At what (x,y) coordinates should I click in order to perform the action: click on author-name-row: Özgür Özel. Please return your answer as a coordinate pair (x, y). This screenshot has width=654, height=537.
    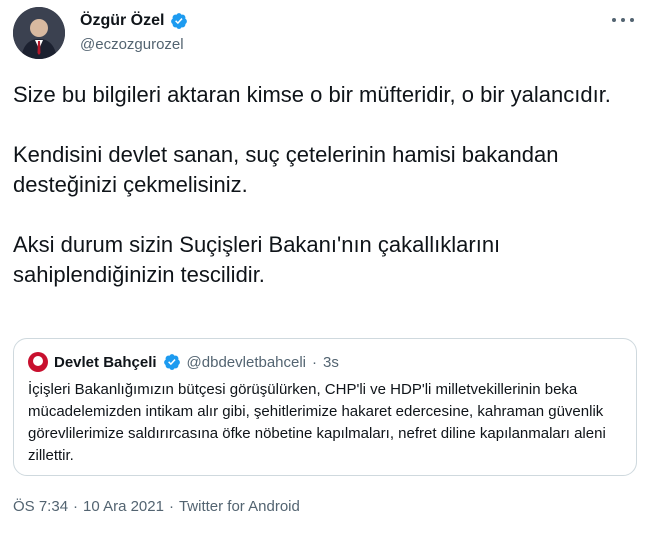
    Looking at the image, I should click on (134, 21).